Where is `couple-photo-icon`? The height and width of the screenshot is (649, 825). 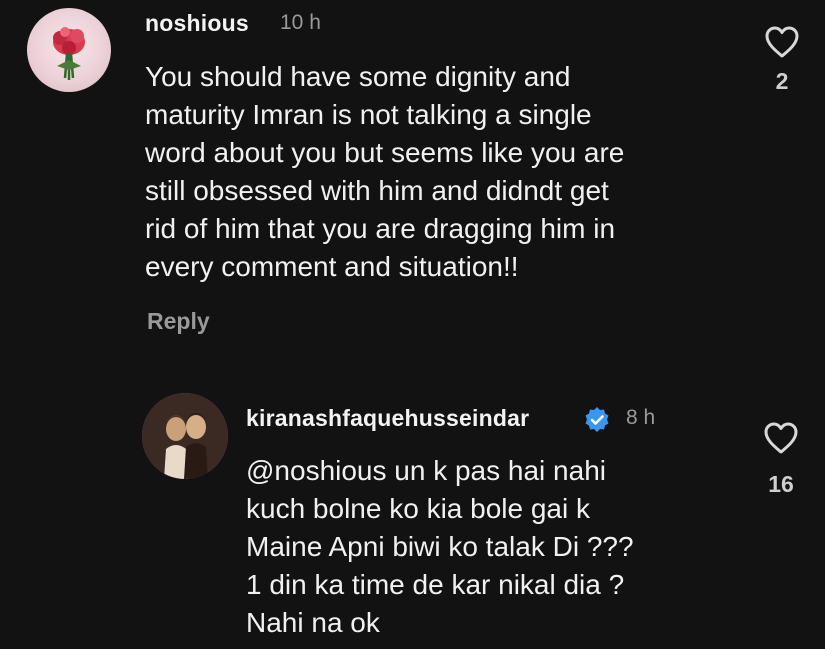
couple-photo-icon is located at coordinates (185, 436).